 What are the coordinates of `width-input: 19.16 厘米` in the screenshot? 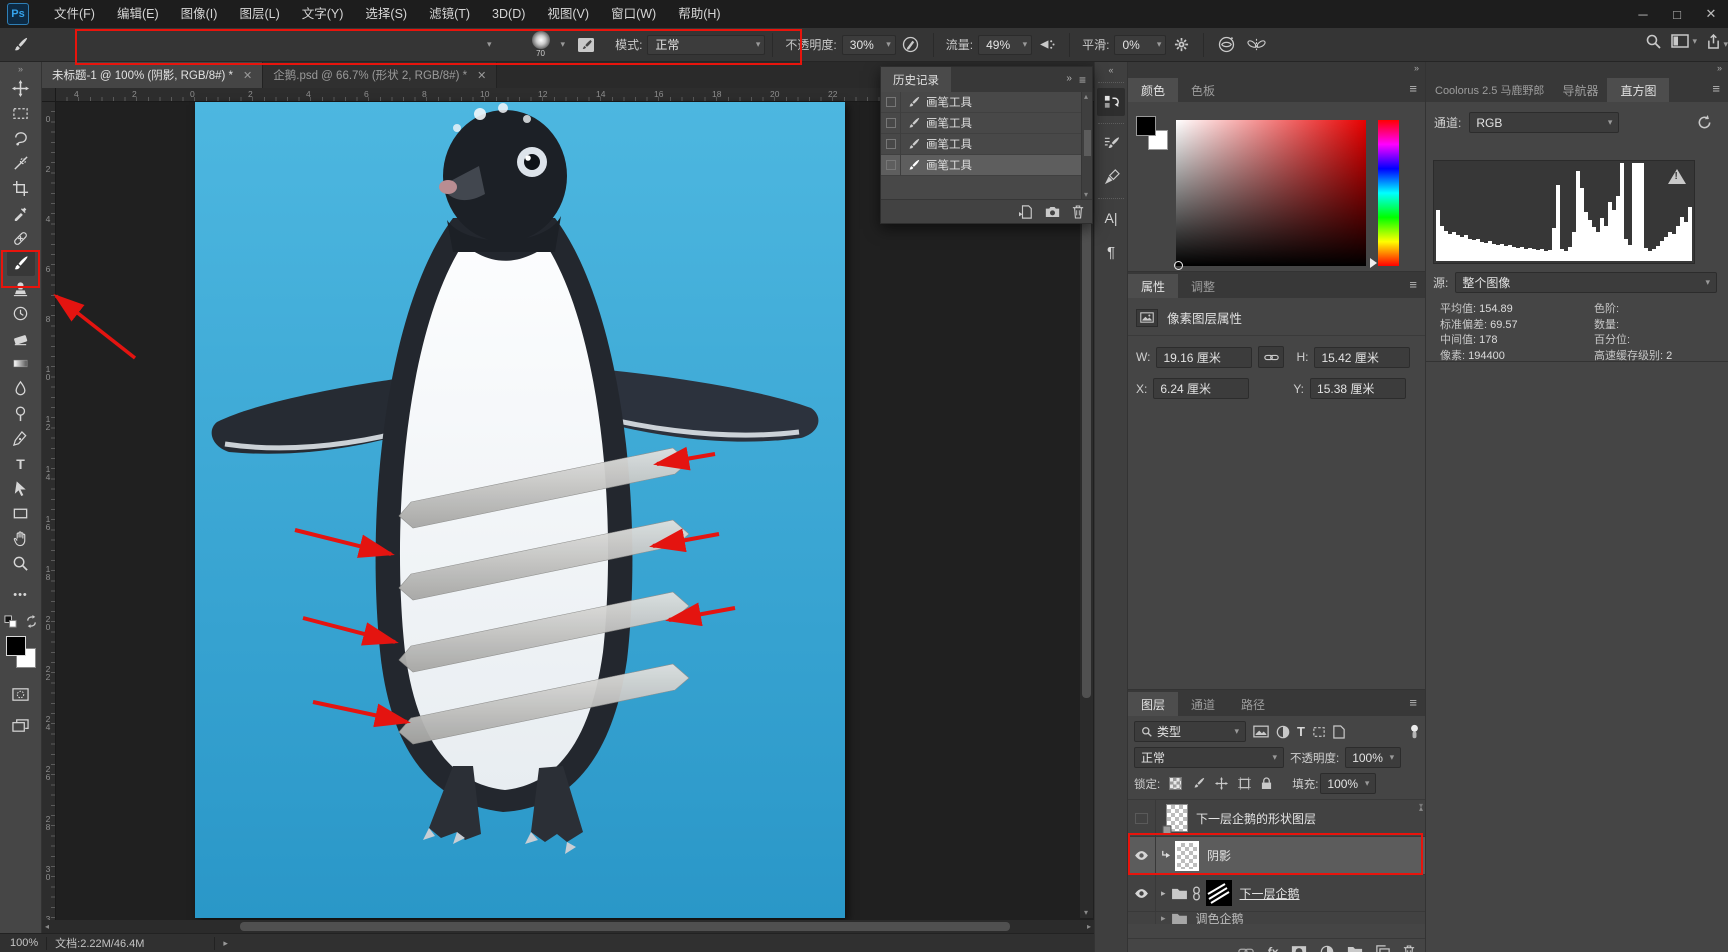 It's located at (1204, 357).